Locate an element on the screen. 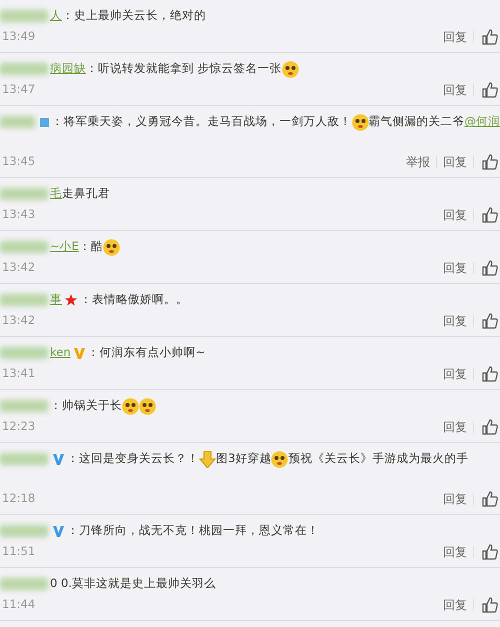 The width and height of the screenshot is (500, 627). comment-time: 13:41 is located at coordinates (18, 373).